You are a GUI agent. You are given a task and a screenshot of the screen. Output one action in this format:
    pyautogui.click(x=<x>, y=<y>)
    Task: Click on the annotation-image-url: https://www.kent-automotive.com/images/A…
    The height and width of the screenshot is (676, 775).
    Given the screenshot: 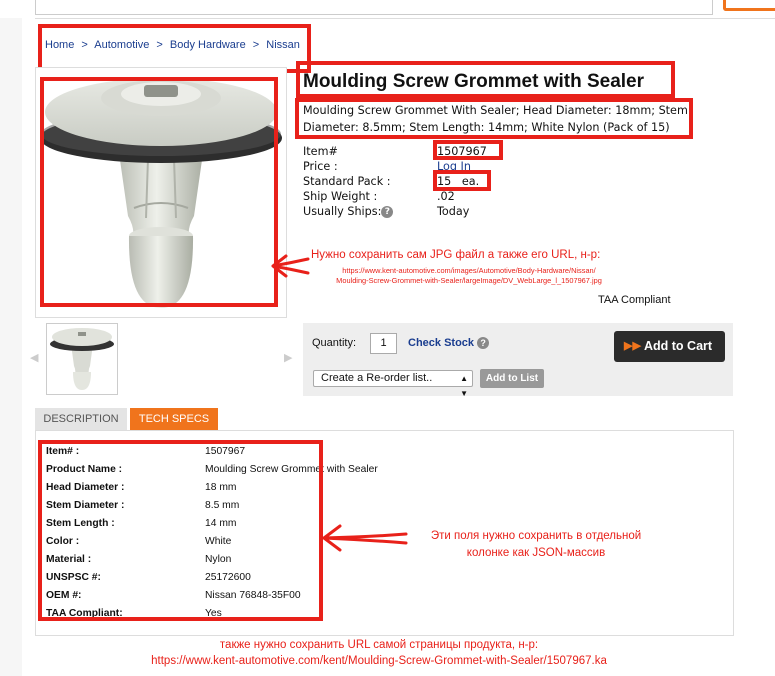 What is the action you would take?
    pyautogui.click(x=469, y=275)
    